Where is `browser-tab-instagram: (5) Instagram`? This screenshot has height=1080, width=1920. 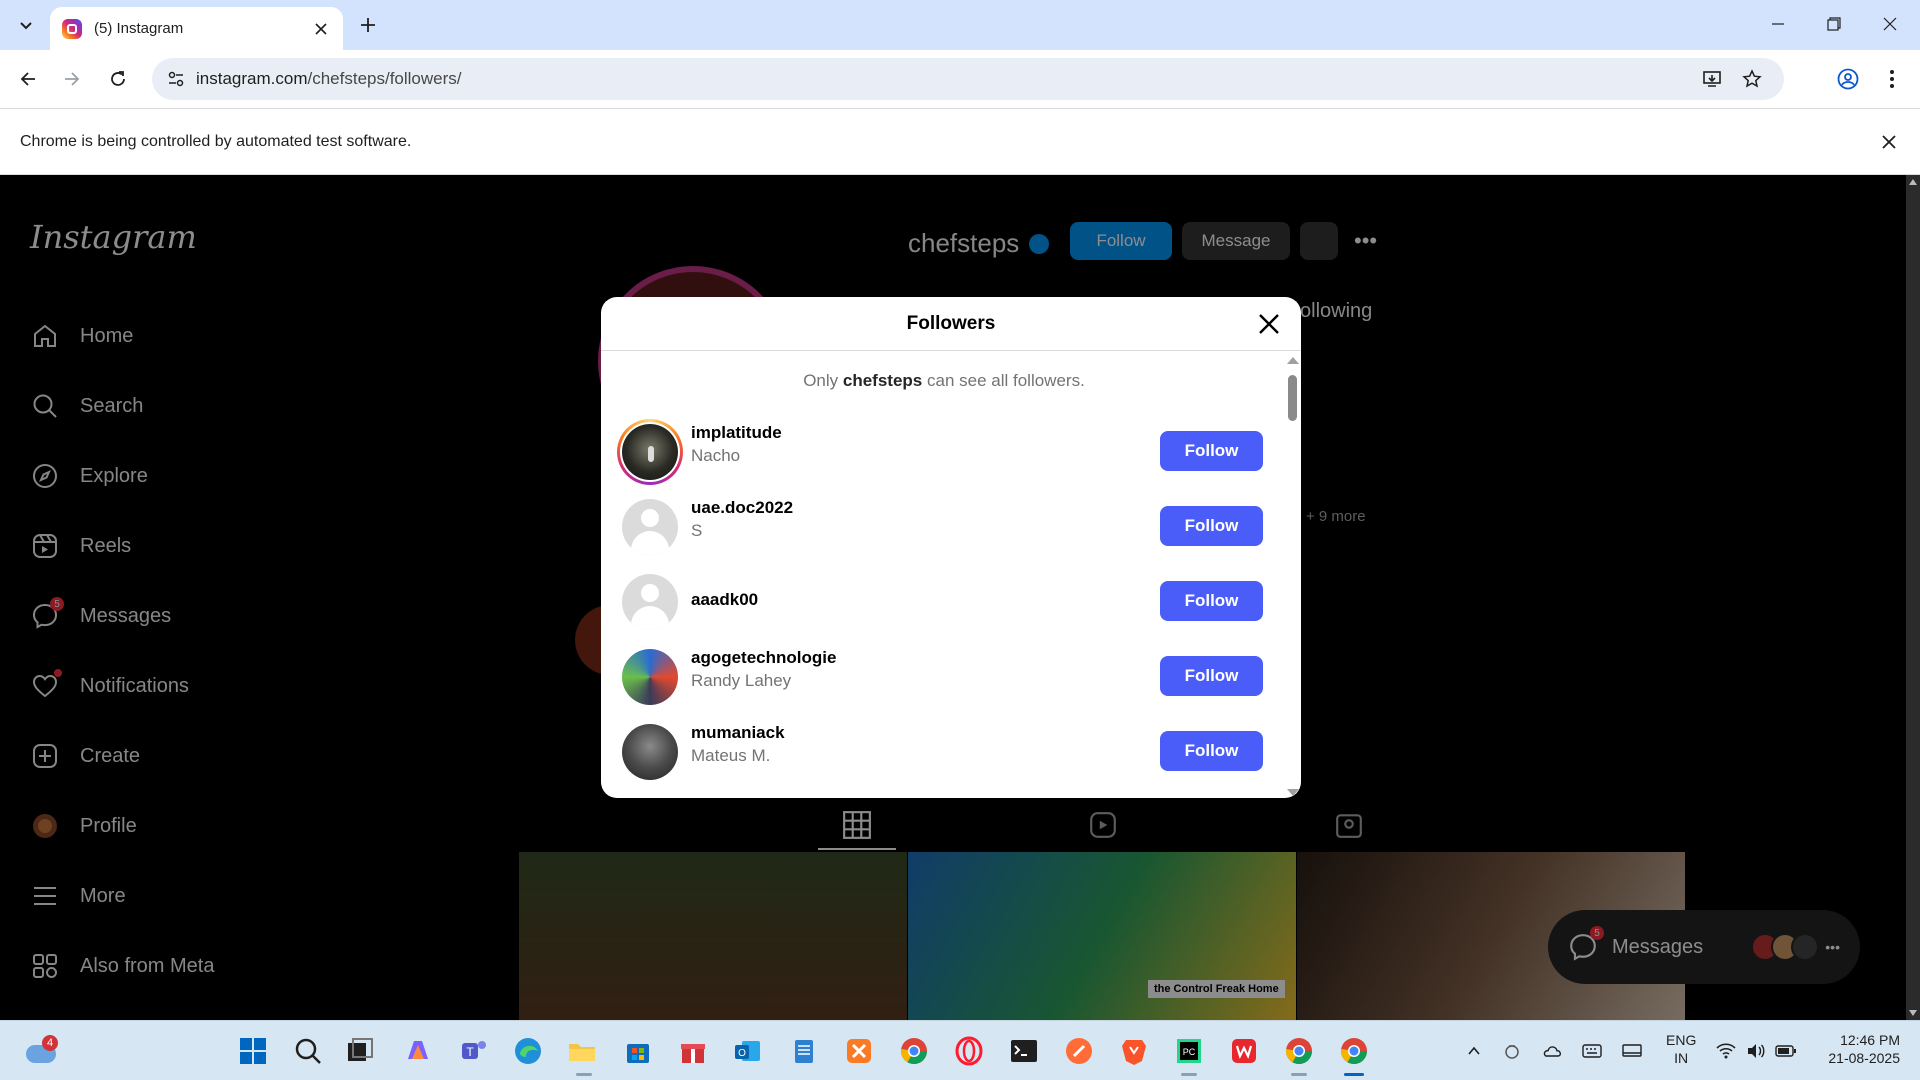 browser-tab-instagram: (5) Instagram is located at coordinates (196, 28).